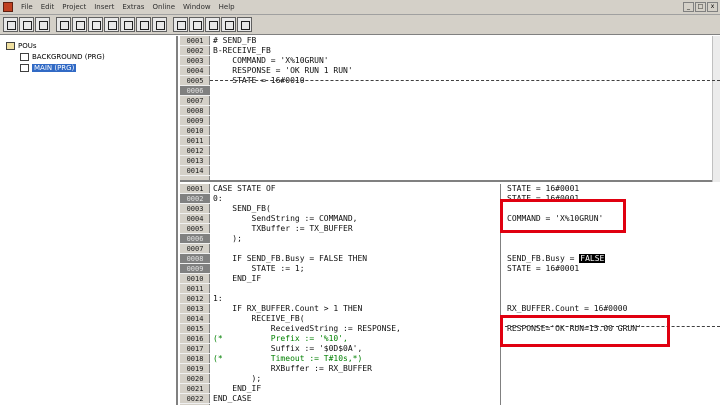  Describe the element at coordinates (283, 228) in the screenshot. I see `code-text: TXBuffer := TX_BUFFER` at that location.